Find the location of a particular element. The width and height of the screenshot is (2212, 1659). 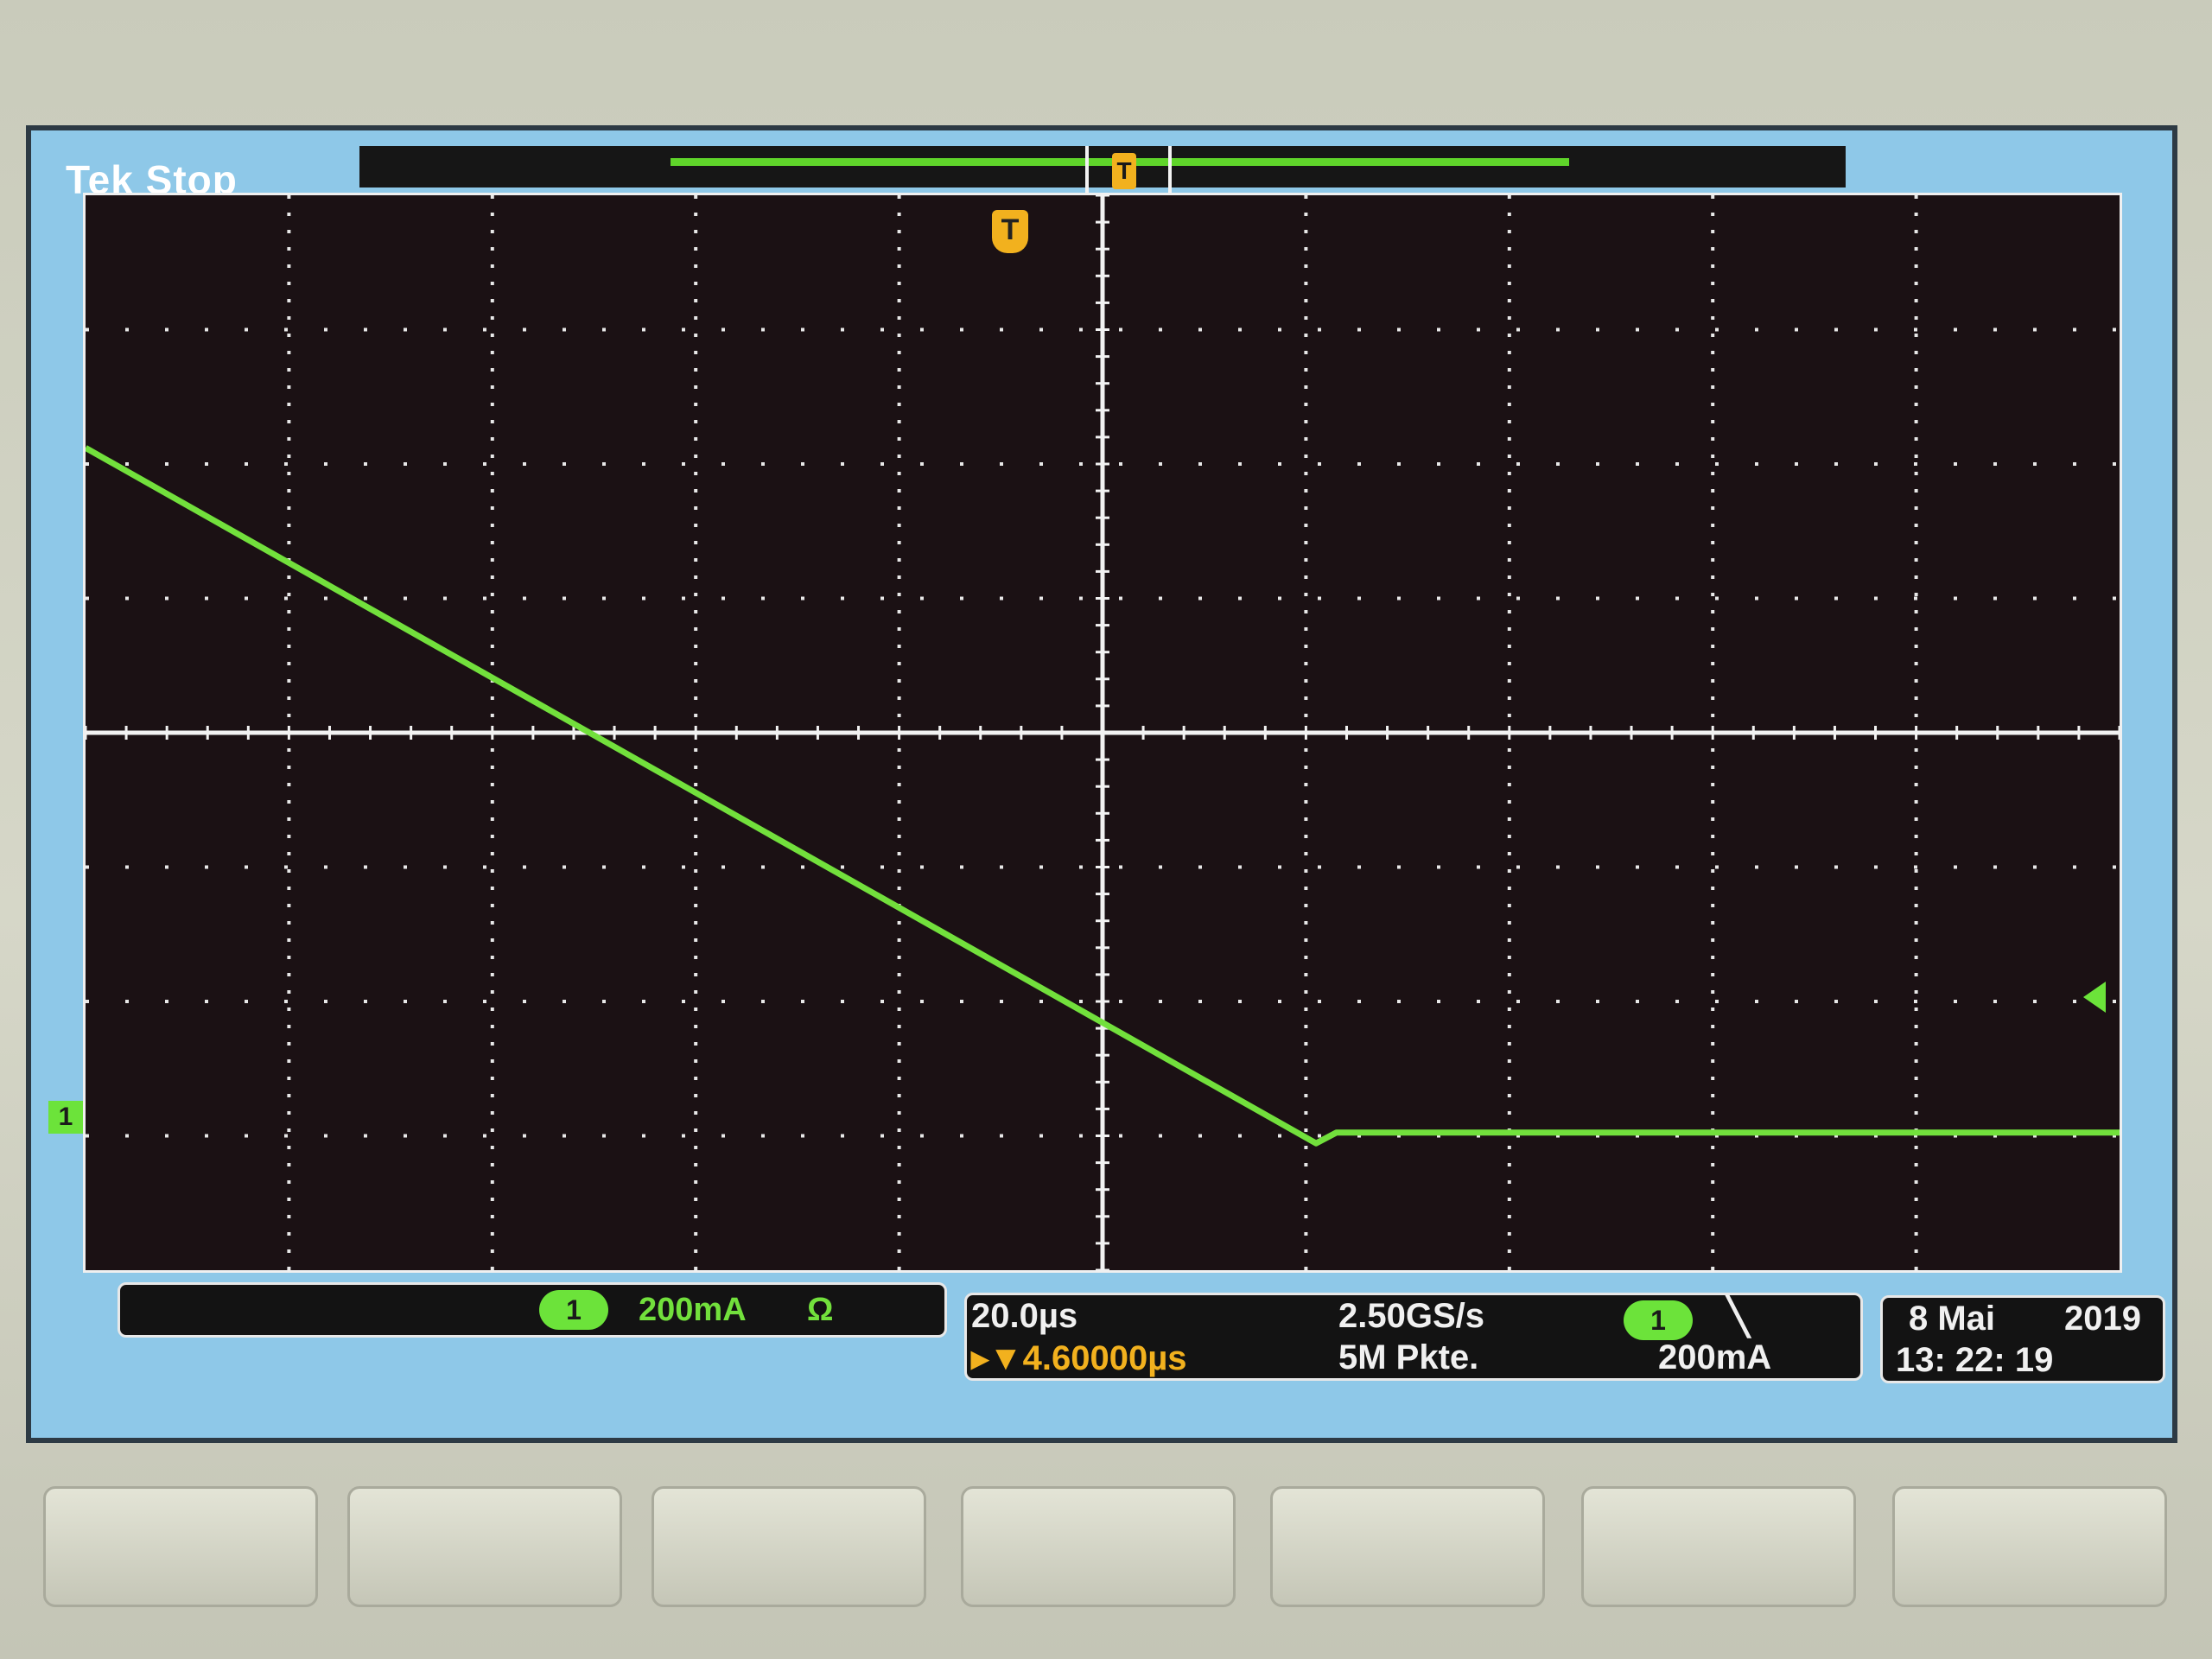

falling-edge-icon: ╲ is located at coordinates (1738, 1316).